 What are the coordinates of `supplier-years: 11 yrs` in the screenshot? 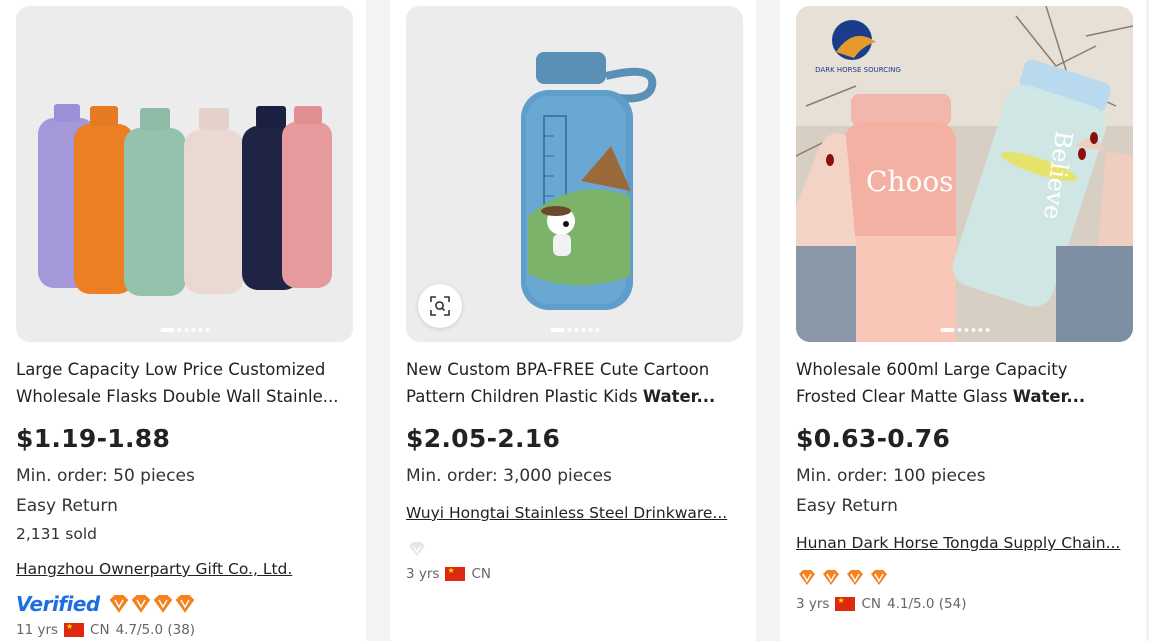 It's located at (37, 630).